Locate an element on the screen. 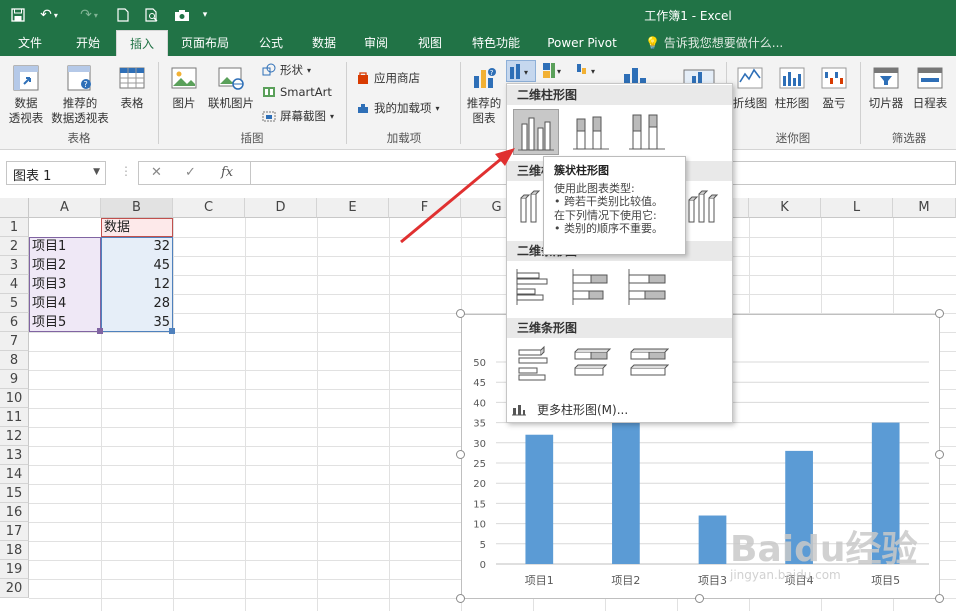 This screenshot has height=611, width=956. row-header: 19 is located at coordinates (14, 569).